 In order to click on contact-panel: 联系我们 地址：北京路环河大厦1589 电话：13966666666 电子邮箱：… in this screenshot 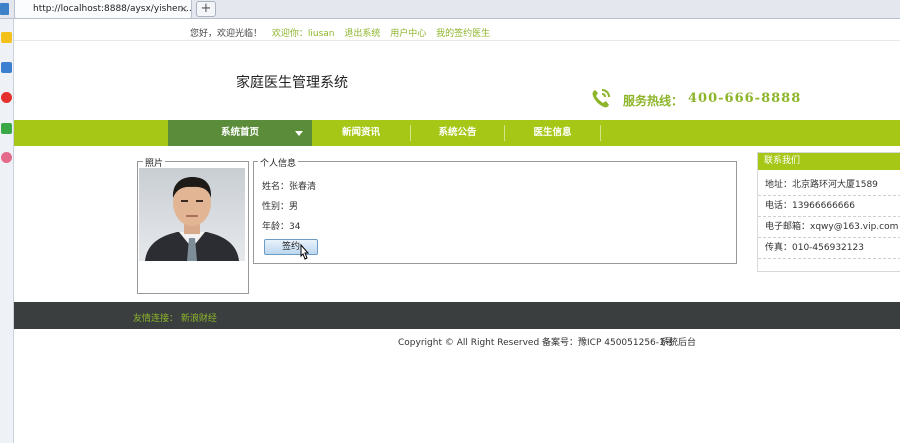, I will do `click(828, 212)`.